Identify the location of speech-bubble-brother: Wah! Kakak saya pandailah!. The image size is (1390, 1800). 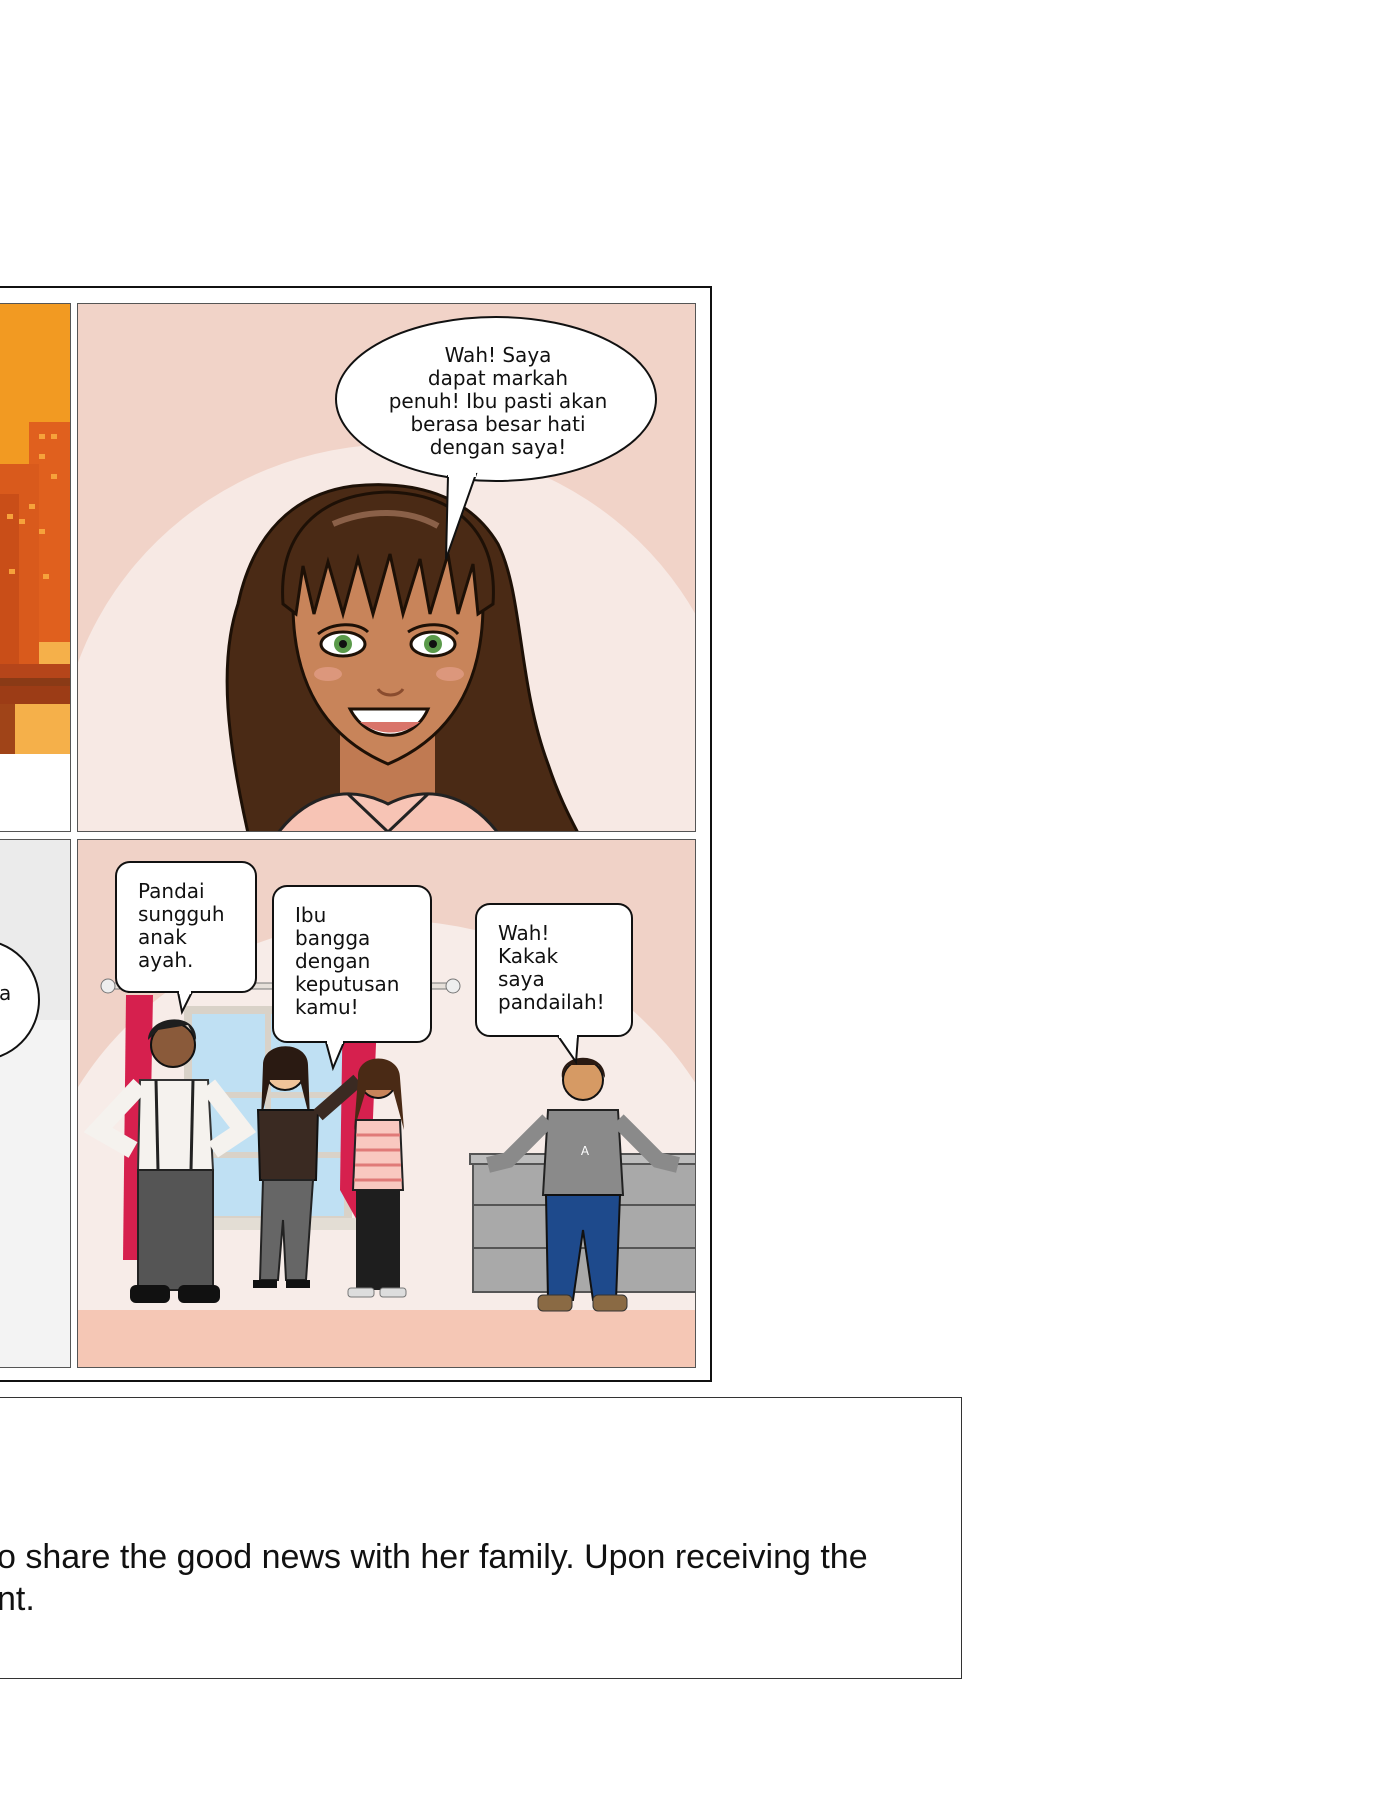
(551, 967).